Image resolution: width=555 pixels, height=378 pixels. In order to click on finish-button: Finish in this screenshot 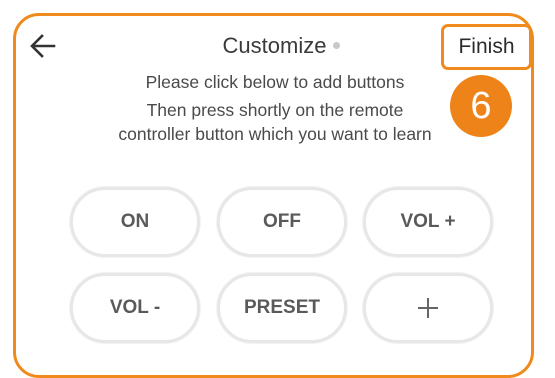, I will do `click(486, 47)`.